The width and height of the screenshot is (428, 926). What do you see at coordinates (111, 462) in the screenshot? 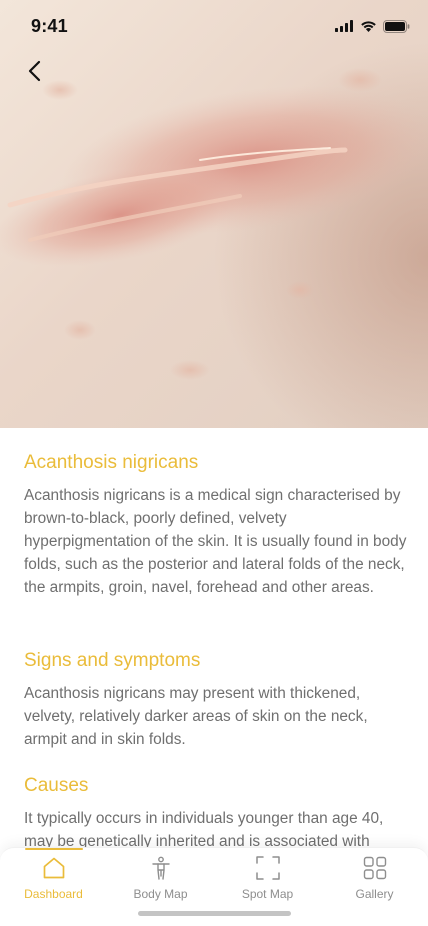
I see `section-title-overview: Acanthosis nigricans` at bounding box center [111, 462].